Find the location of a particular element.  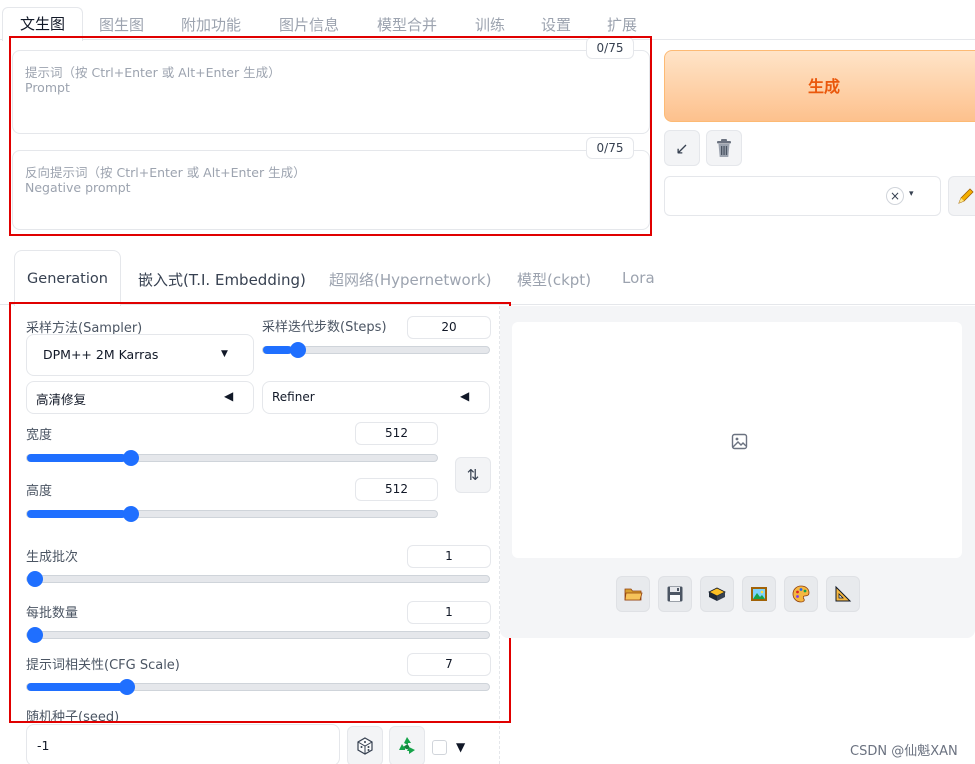

prompt-placeholder: 提示词（按 Ctrl+Enter 或 Alt+Enter 生成） is located at coordinates (153, 72).